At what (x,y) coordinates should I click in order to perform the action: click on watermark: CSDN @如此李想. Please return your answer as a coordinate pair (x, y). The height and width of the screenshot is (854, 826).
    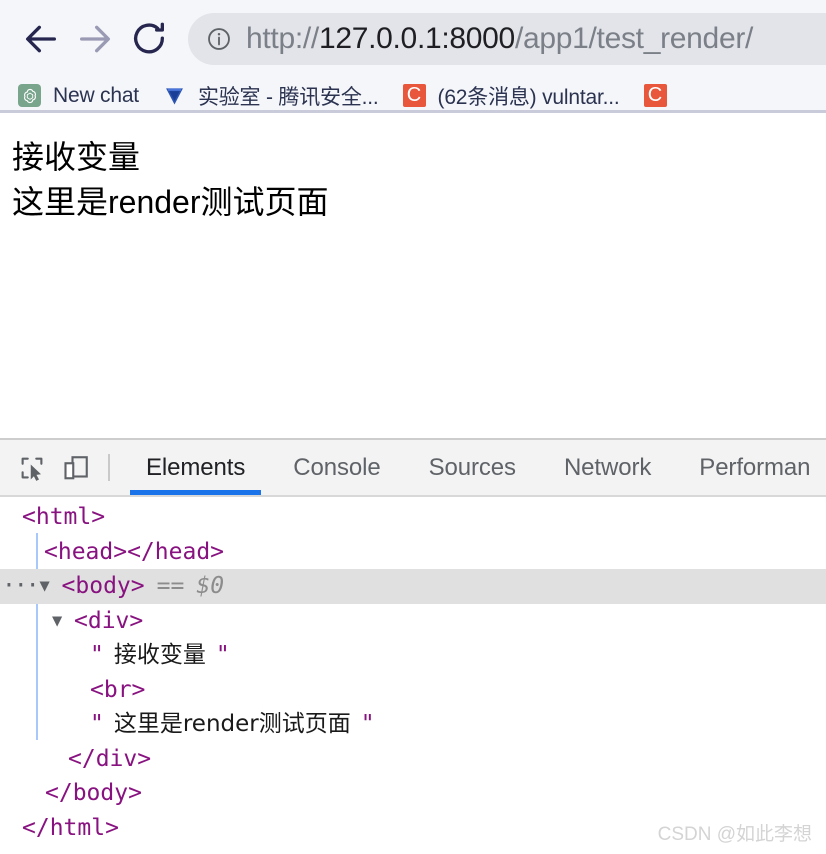
    Looking at the image, I should click on (734, 834).